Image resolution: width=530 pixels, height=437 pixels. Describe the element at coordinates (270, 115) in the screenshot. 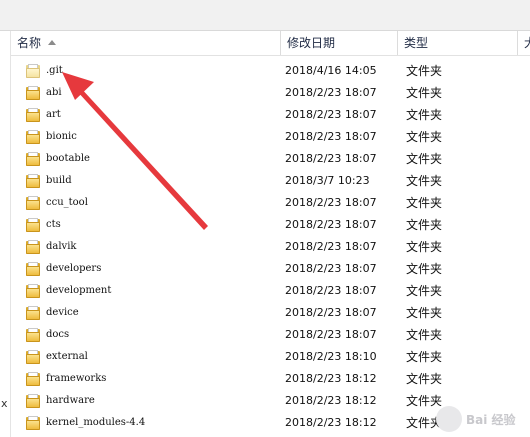

I see `file-row: art 2018/2/23 18:07 文件夹` at that location.